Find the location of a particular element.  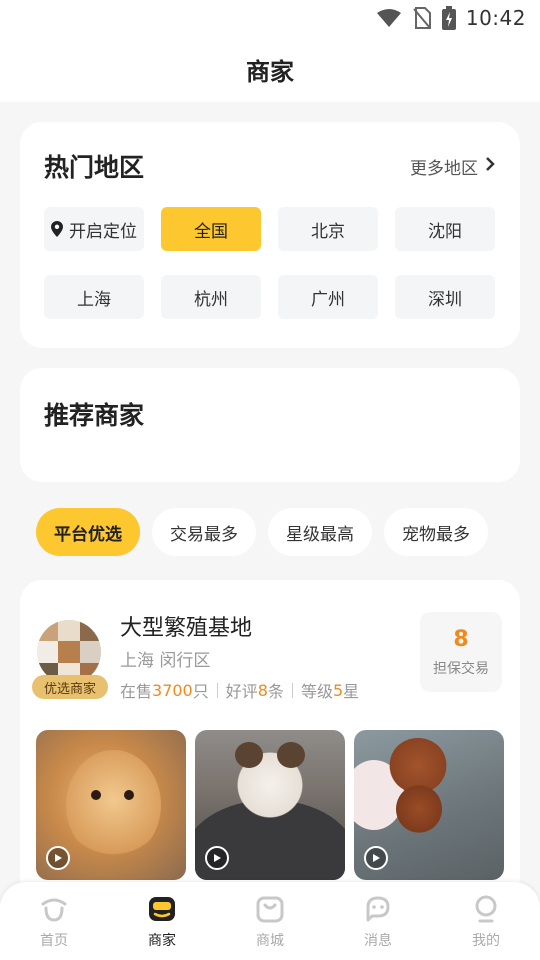

region-chip-shenyang: 沈阳 is located at coordinates (445, 229).